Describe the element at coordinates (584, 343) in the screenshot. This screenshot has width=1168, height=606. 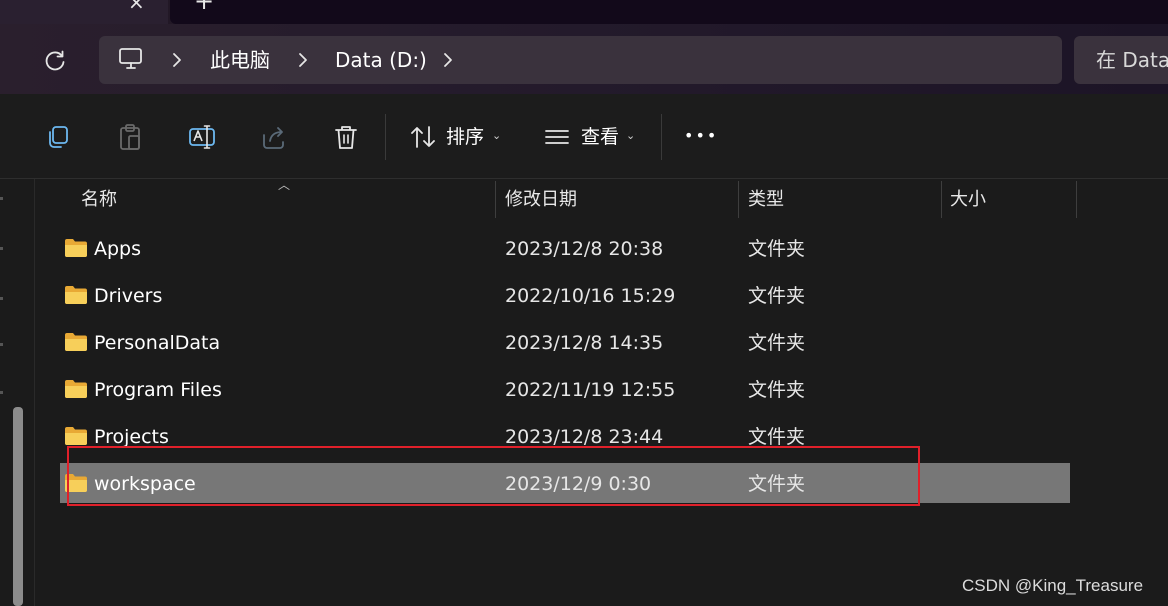
I see `file-date: 2023/12/8 14:35` at that location.